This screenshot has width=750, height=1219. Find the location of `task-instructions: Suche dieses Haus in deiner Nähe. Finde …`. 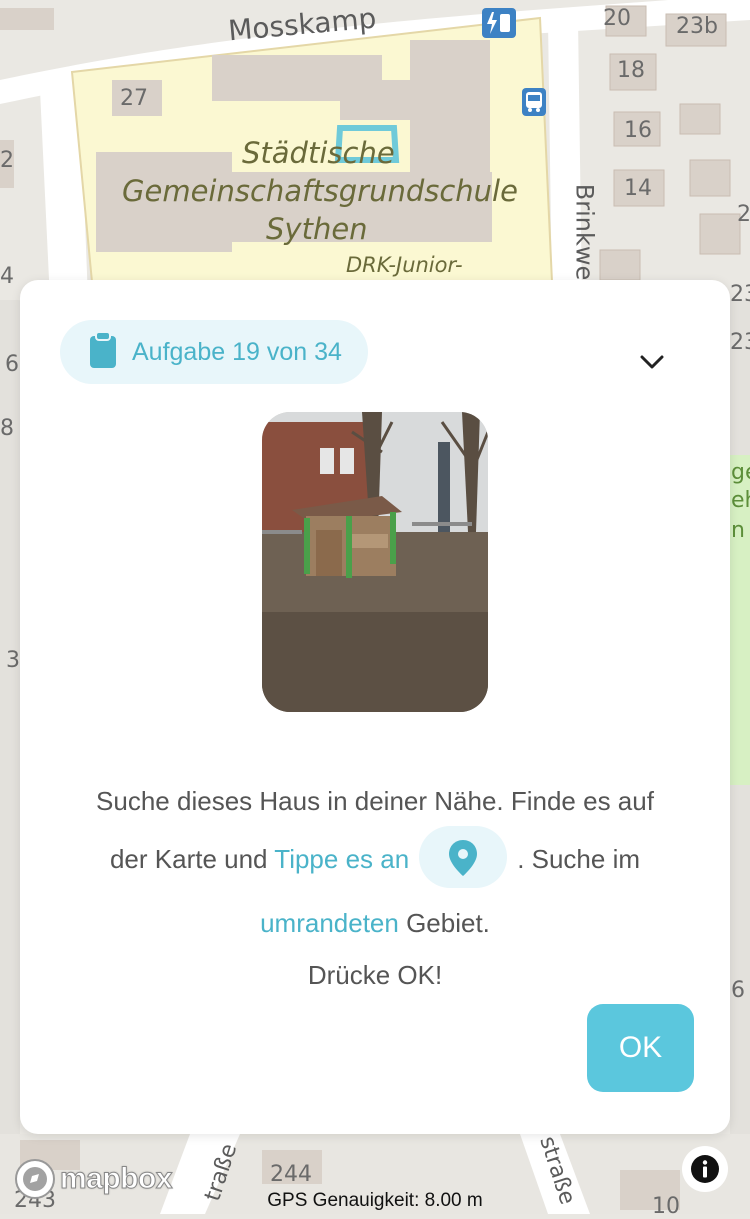

task-instructions: Suche dieses Haus in deiner Nähe. Finde … is located at coordinates (375, 862).